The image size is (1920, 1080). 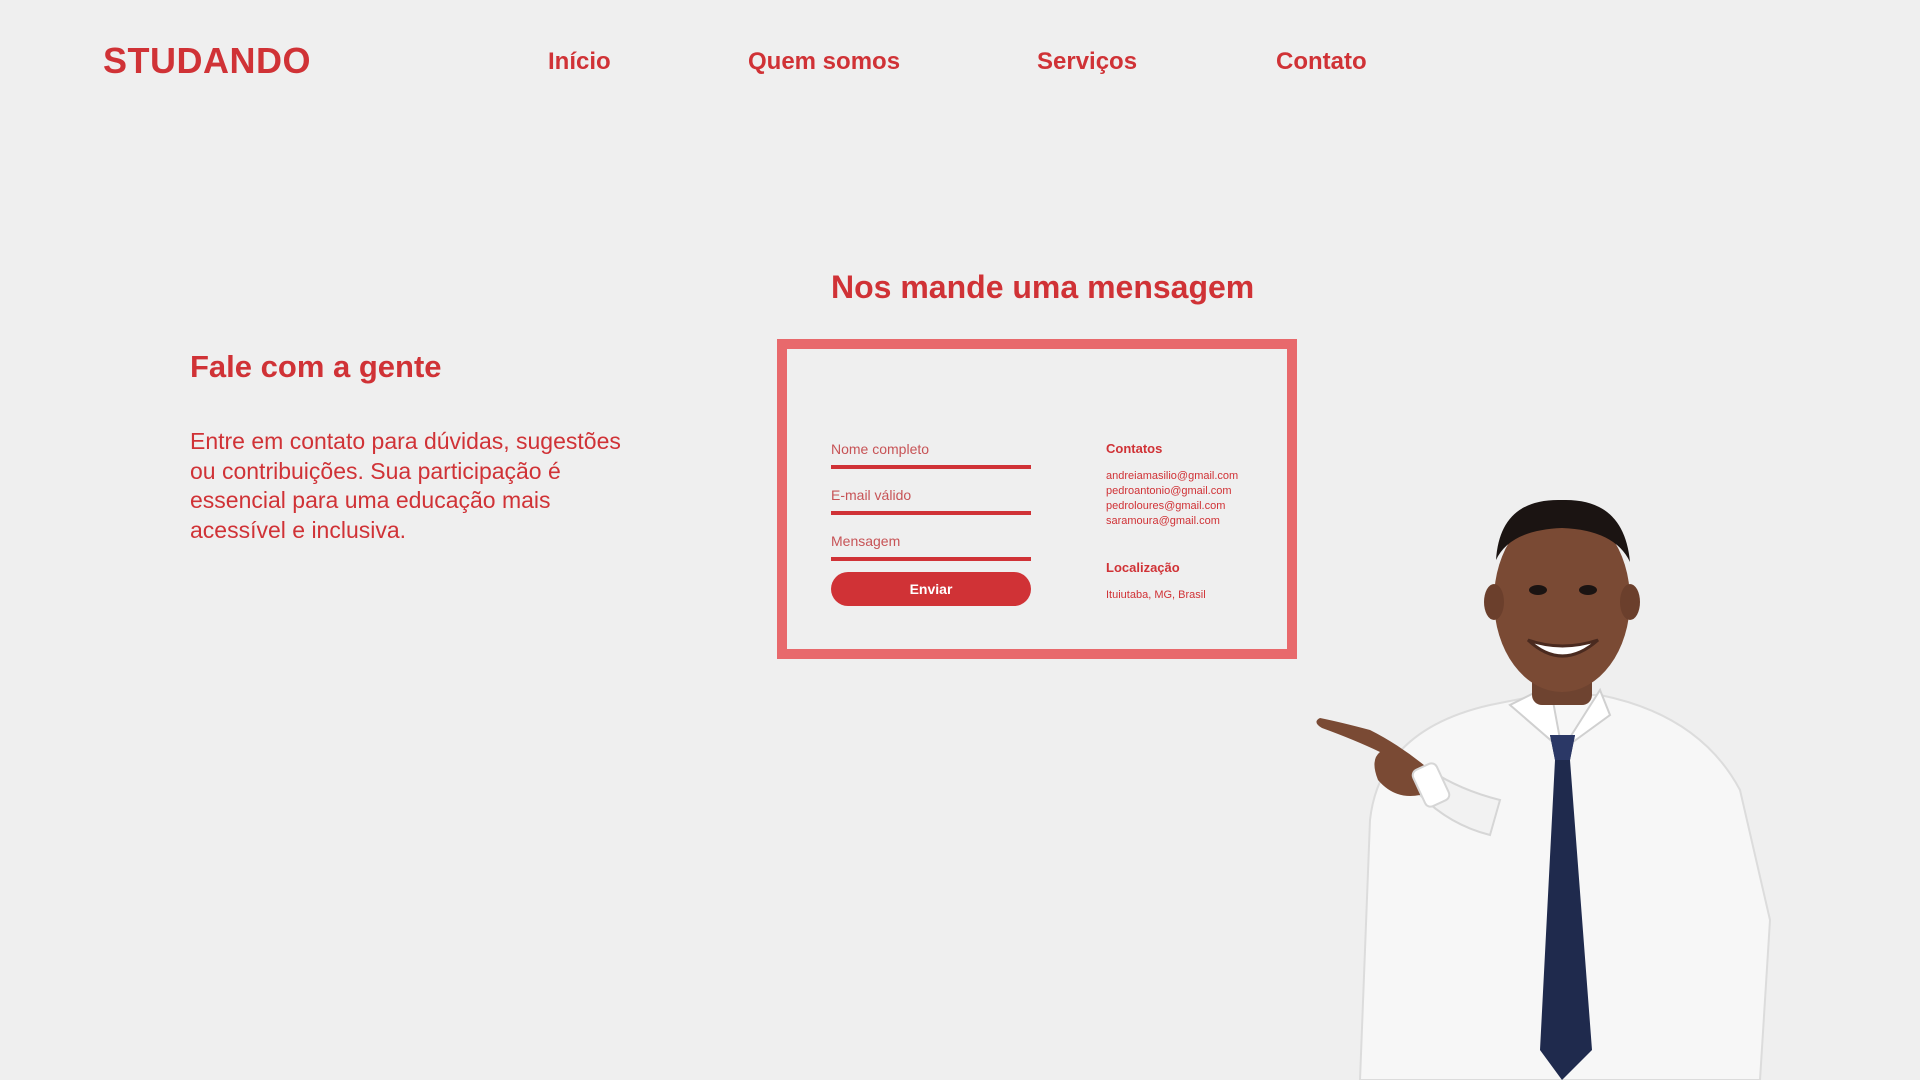 I want to click on location-text: Ituiutaba, MG, Brasil, so click(x=1156, y=595).